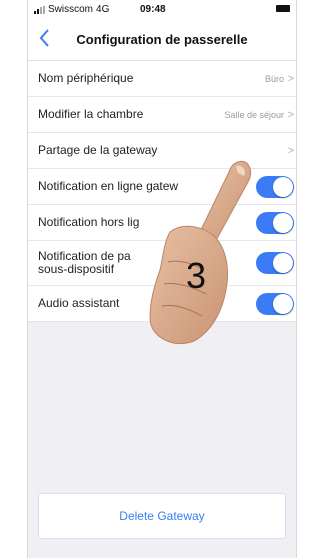  Describe the element at coordinates (162, 304) in the screenshot. I see `row-audio-assistant: Audio assistant` at that location.